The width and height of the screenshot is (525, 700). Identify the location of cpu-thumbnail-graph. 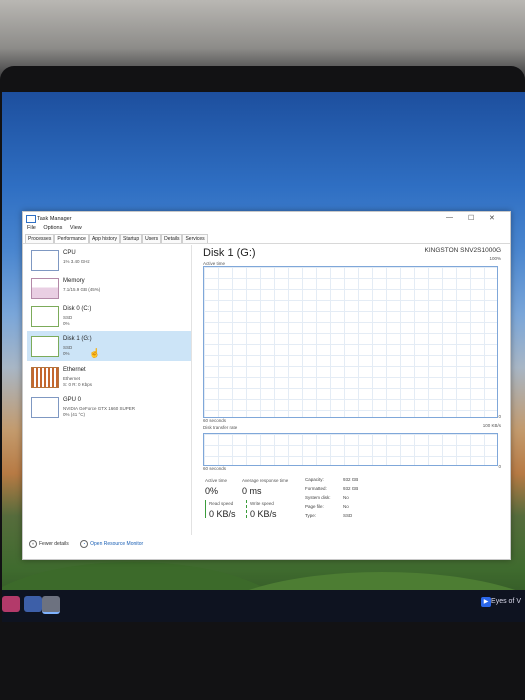
(45, 260).